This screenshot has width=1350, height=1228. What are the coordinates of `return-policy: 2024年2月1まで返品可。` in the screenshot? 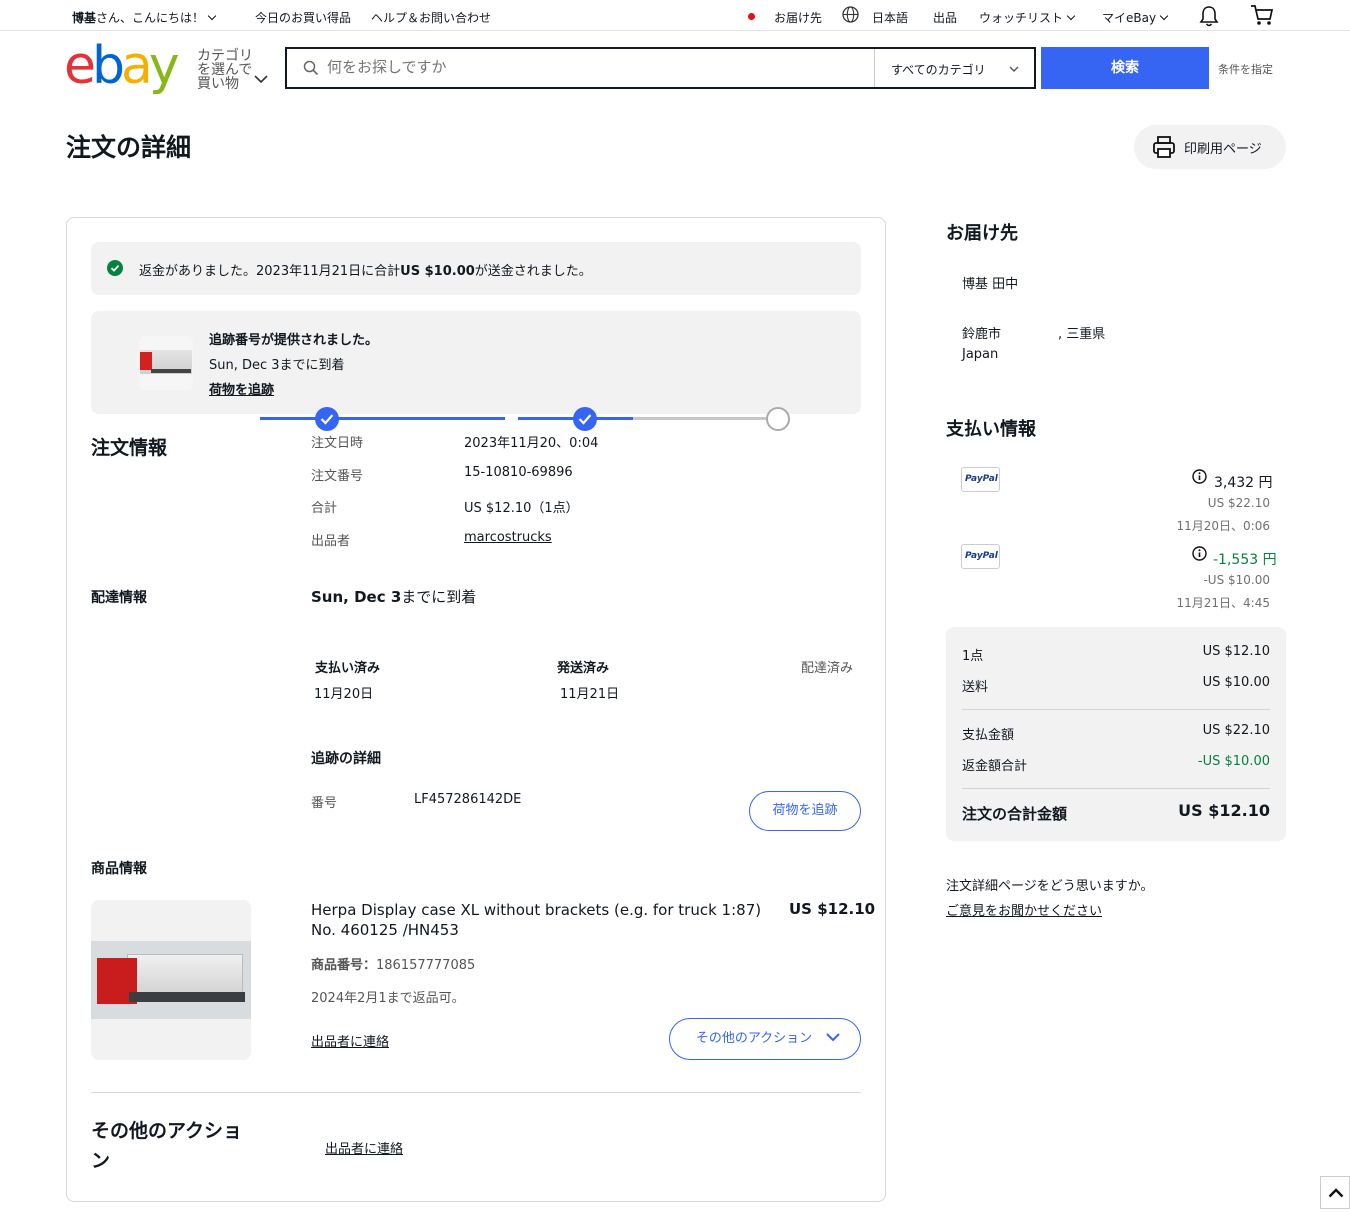 It's located at (388, 998).